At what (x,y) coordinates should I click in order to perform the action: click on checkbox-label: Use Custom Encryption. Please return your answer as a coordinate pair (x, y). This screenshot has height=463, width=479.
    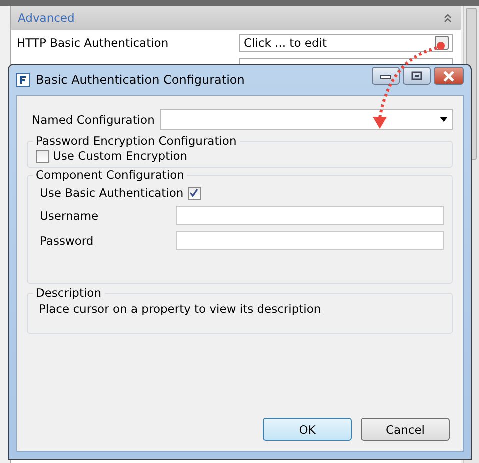
    Looking at the image, I should click on (120, 156).